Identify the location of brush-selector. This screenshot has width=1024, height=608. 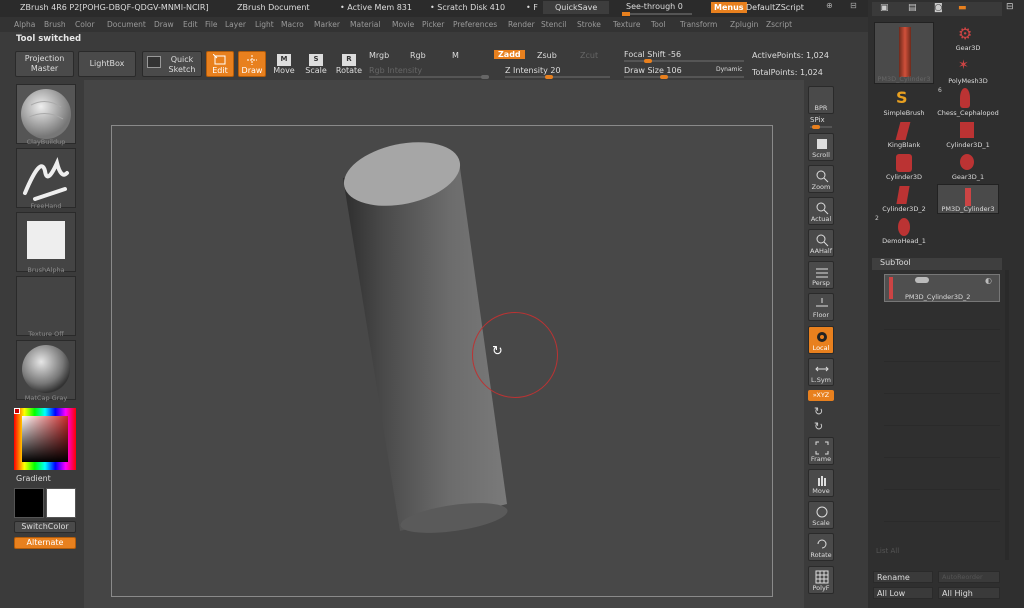
(46, 114).